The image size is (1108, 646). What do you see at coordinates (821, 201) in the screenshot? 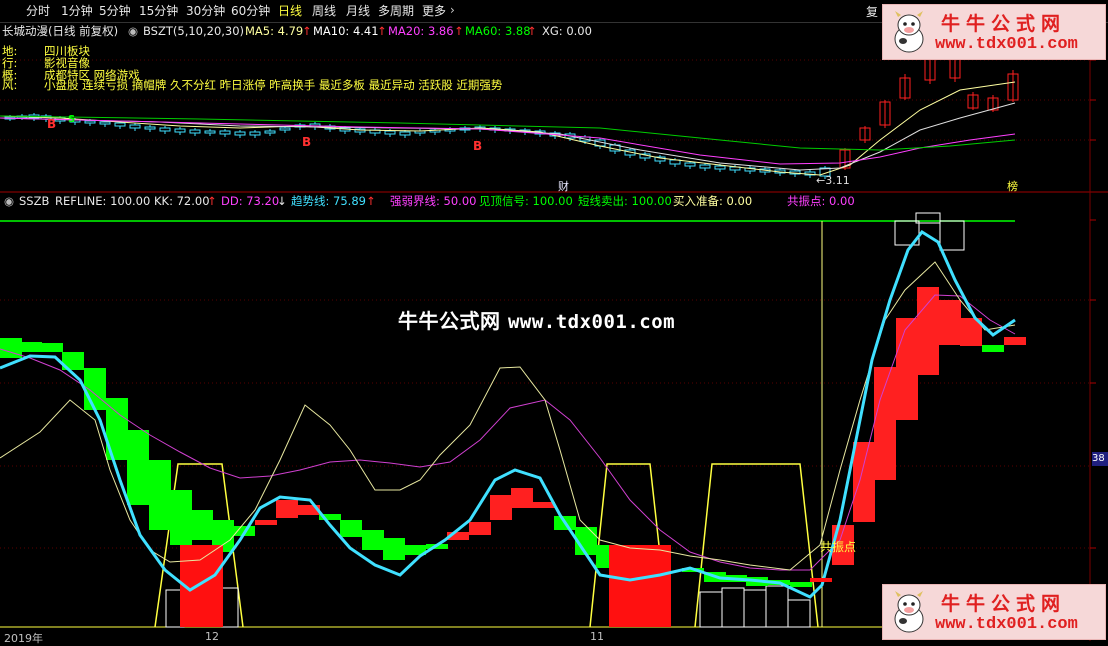
I see `resonance-value: 共振点: 0.00` at bounding box center [821, 201].